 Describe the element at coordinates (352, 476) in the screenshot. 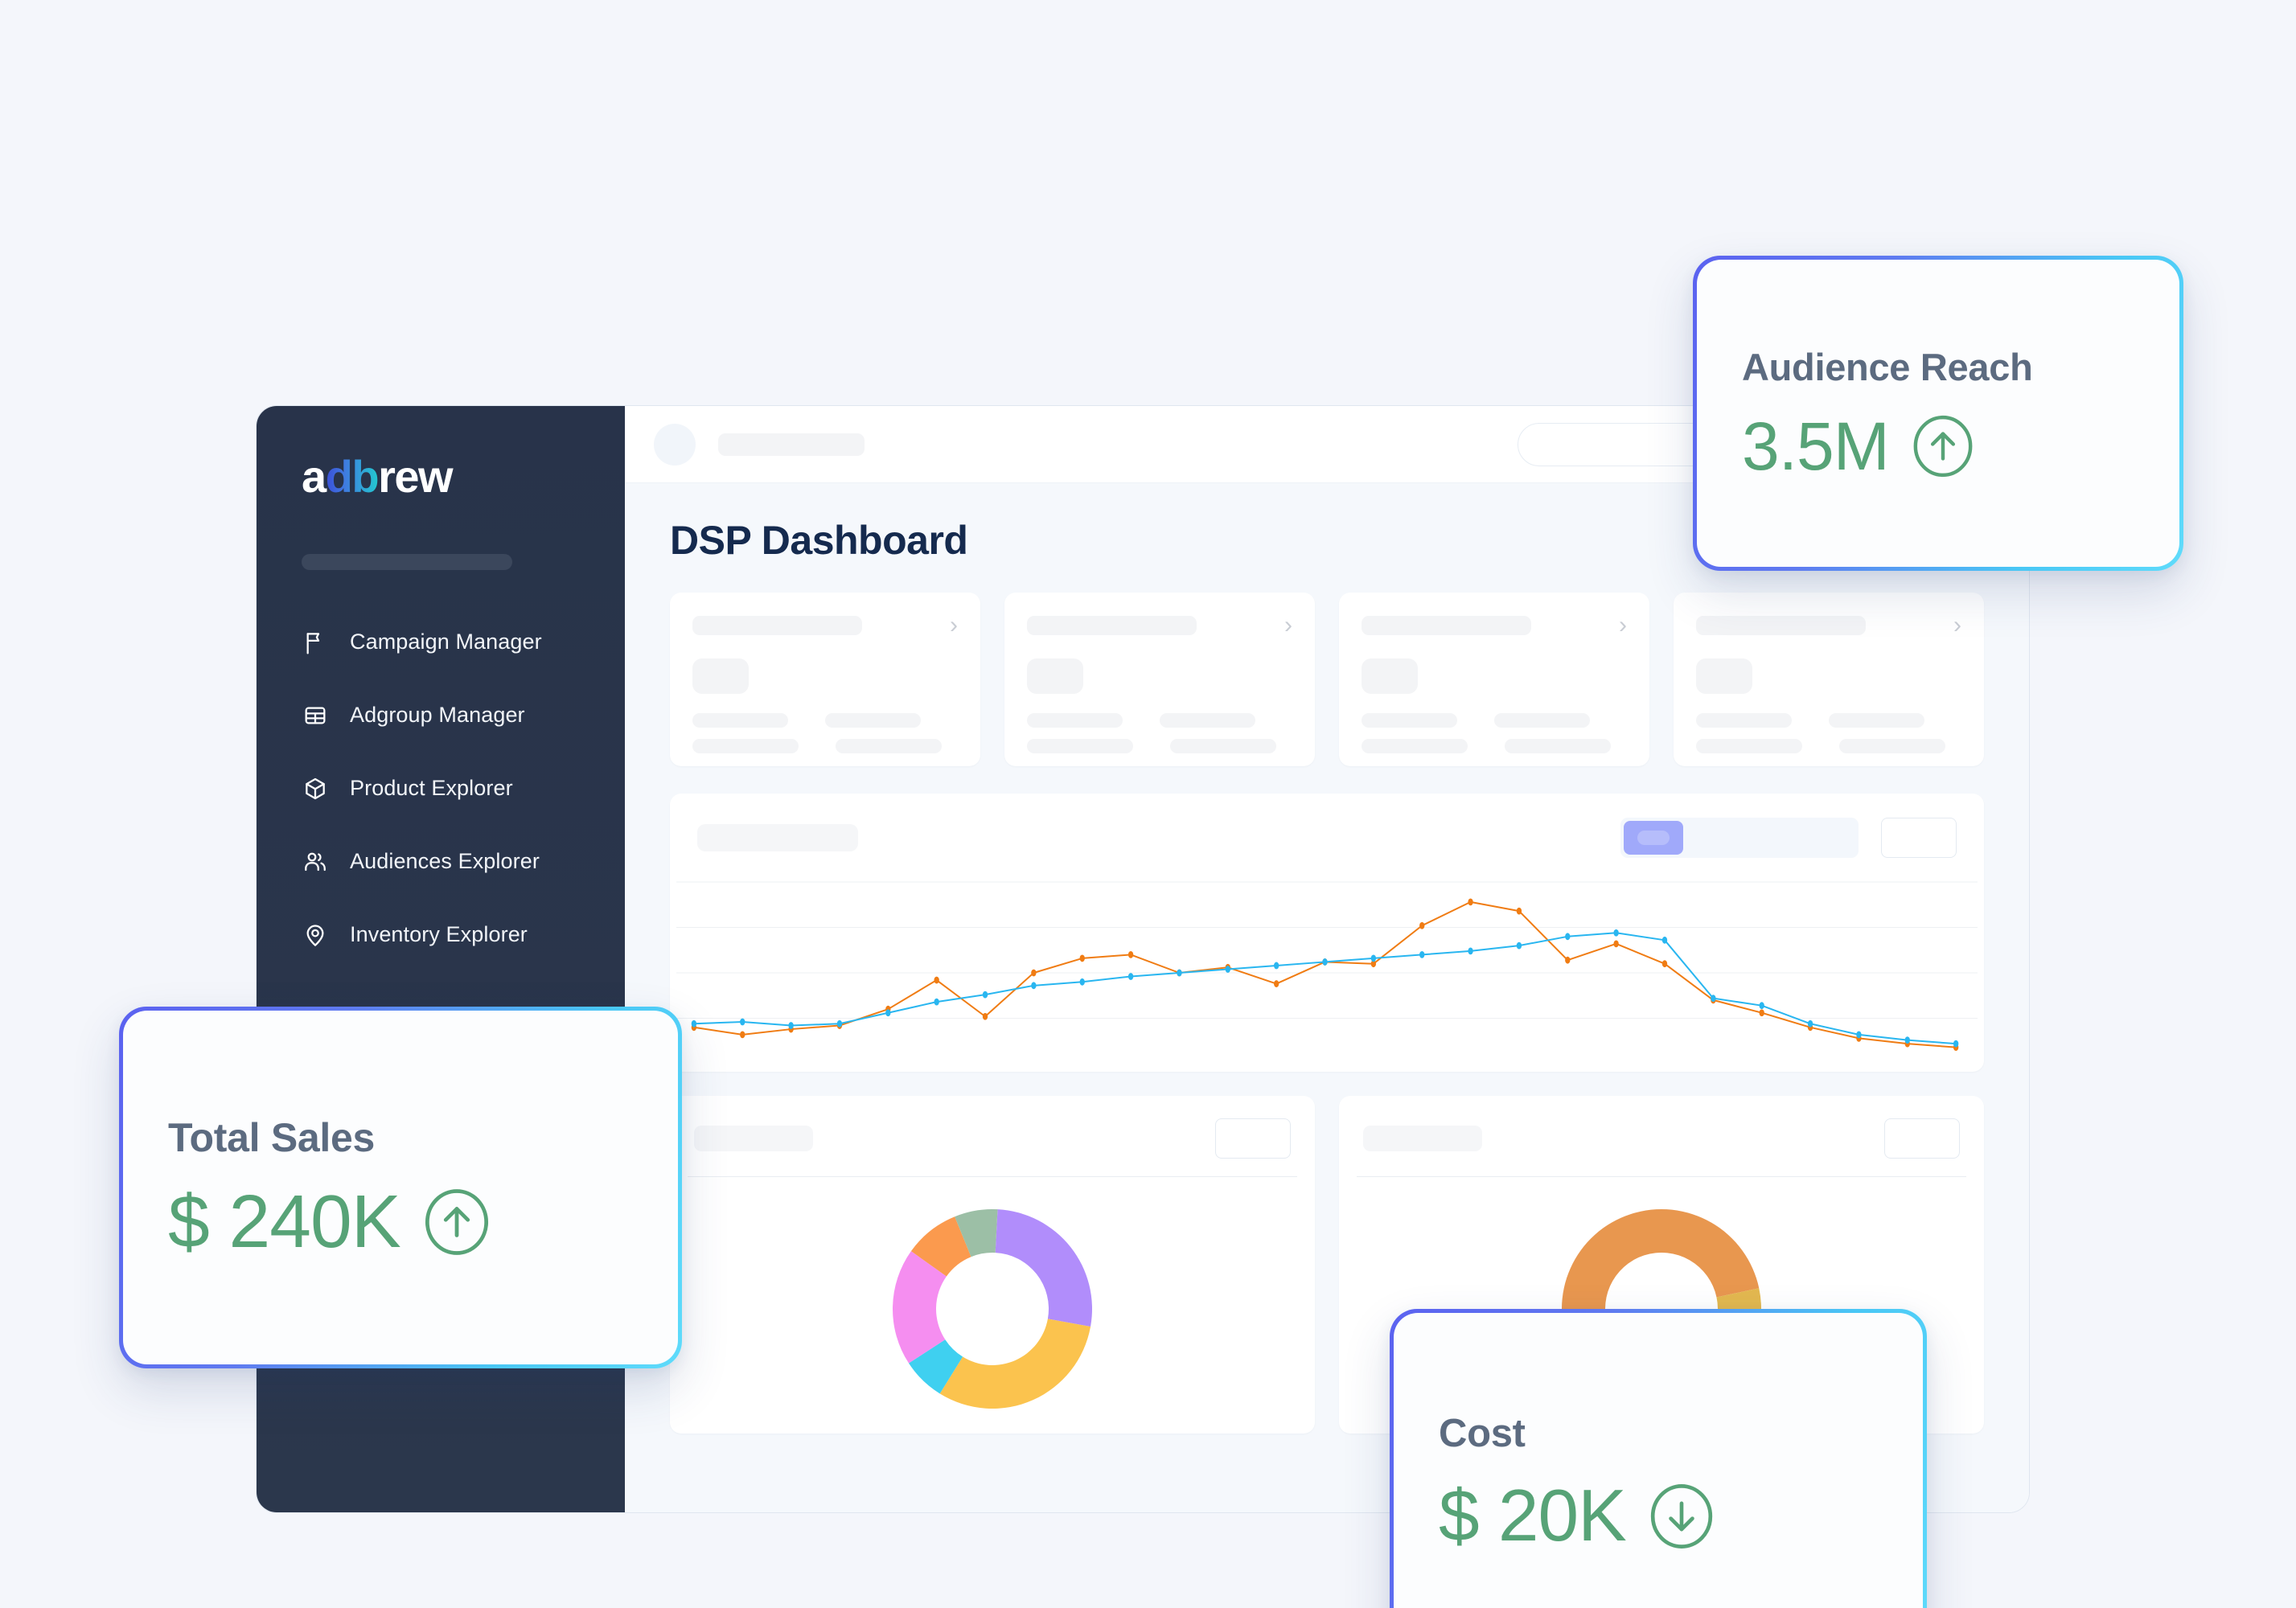

I see `logo-text-accent: db` at that location.